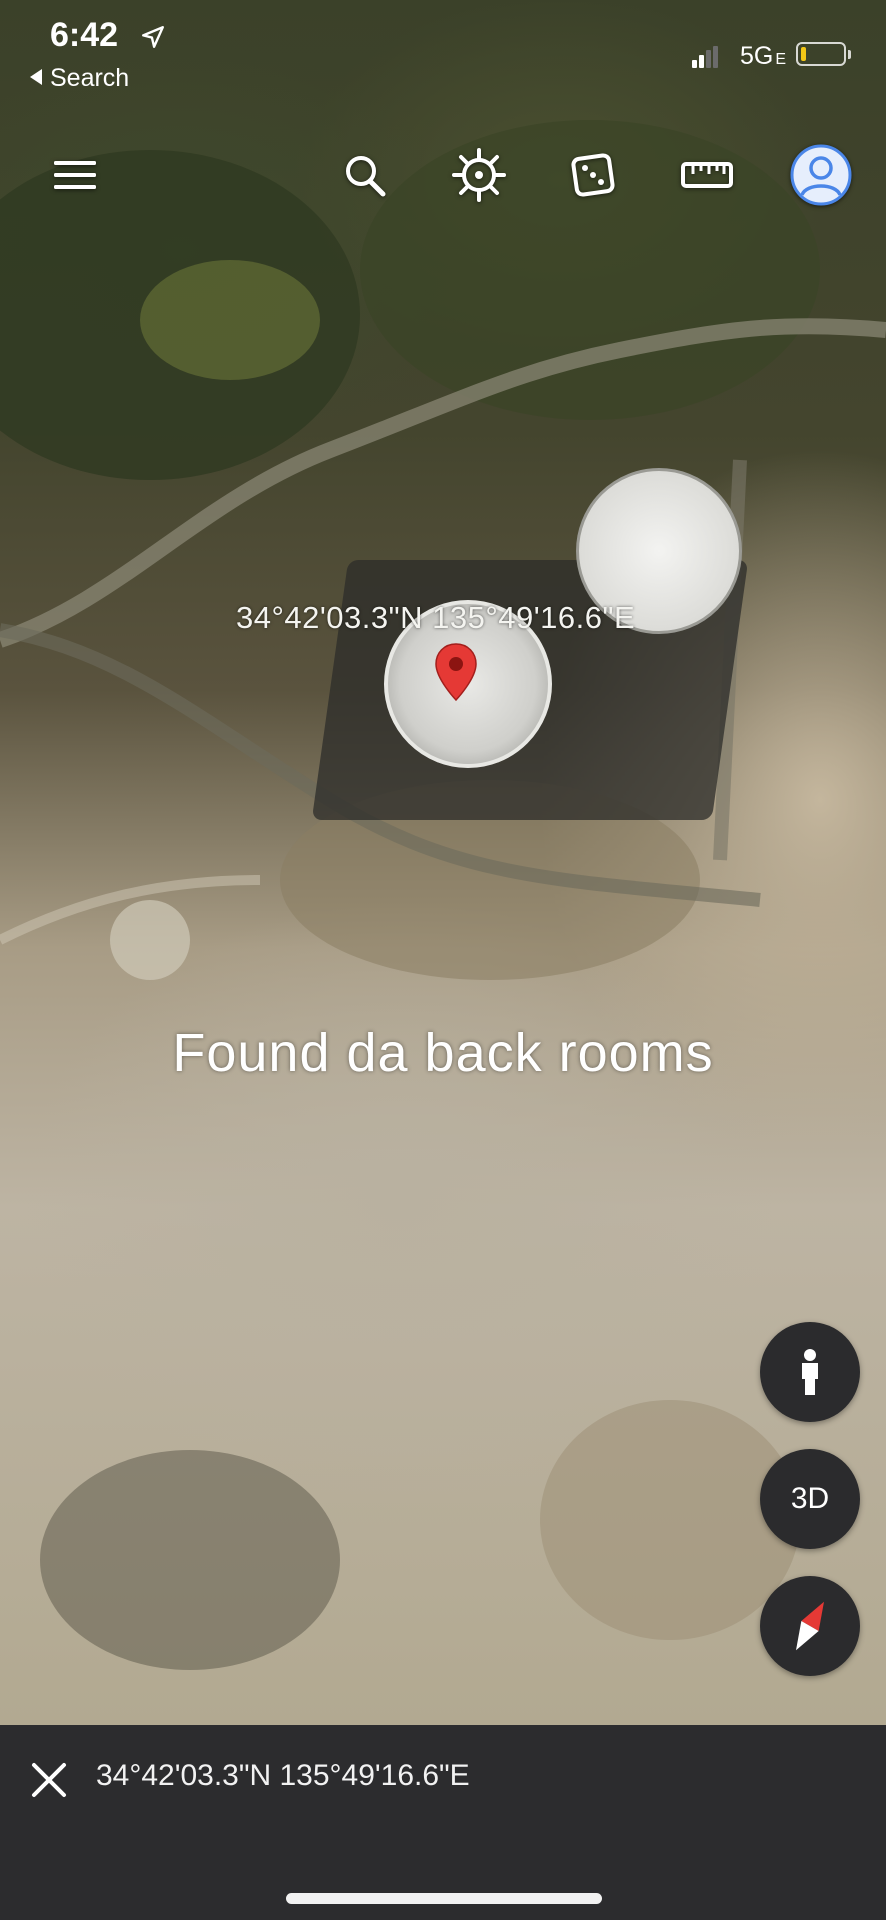  What do you see at coordinates (849, 54) in the screenshot?
I see `battery-tip` at bounding box center [849, 54].